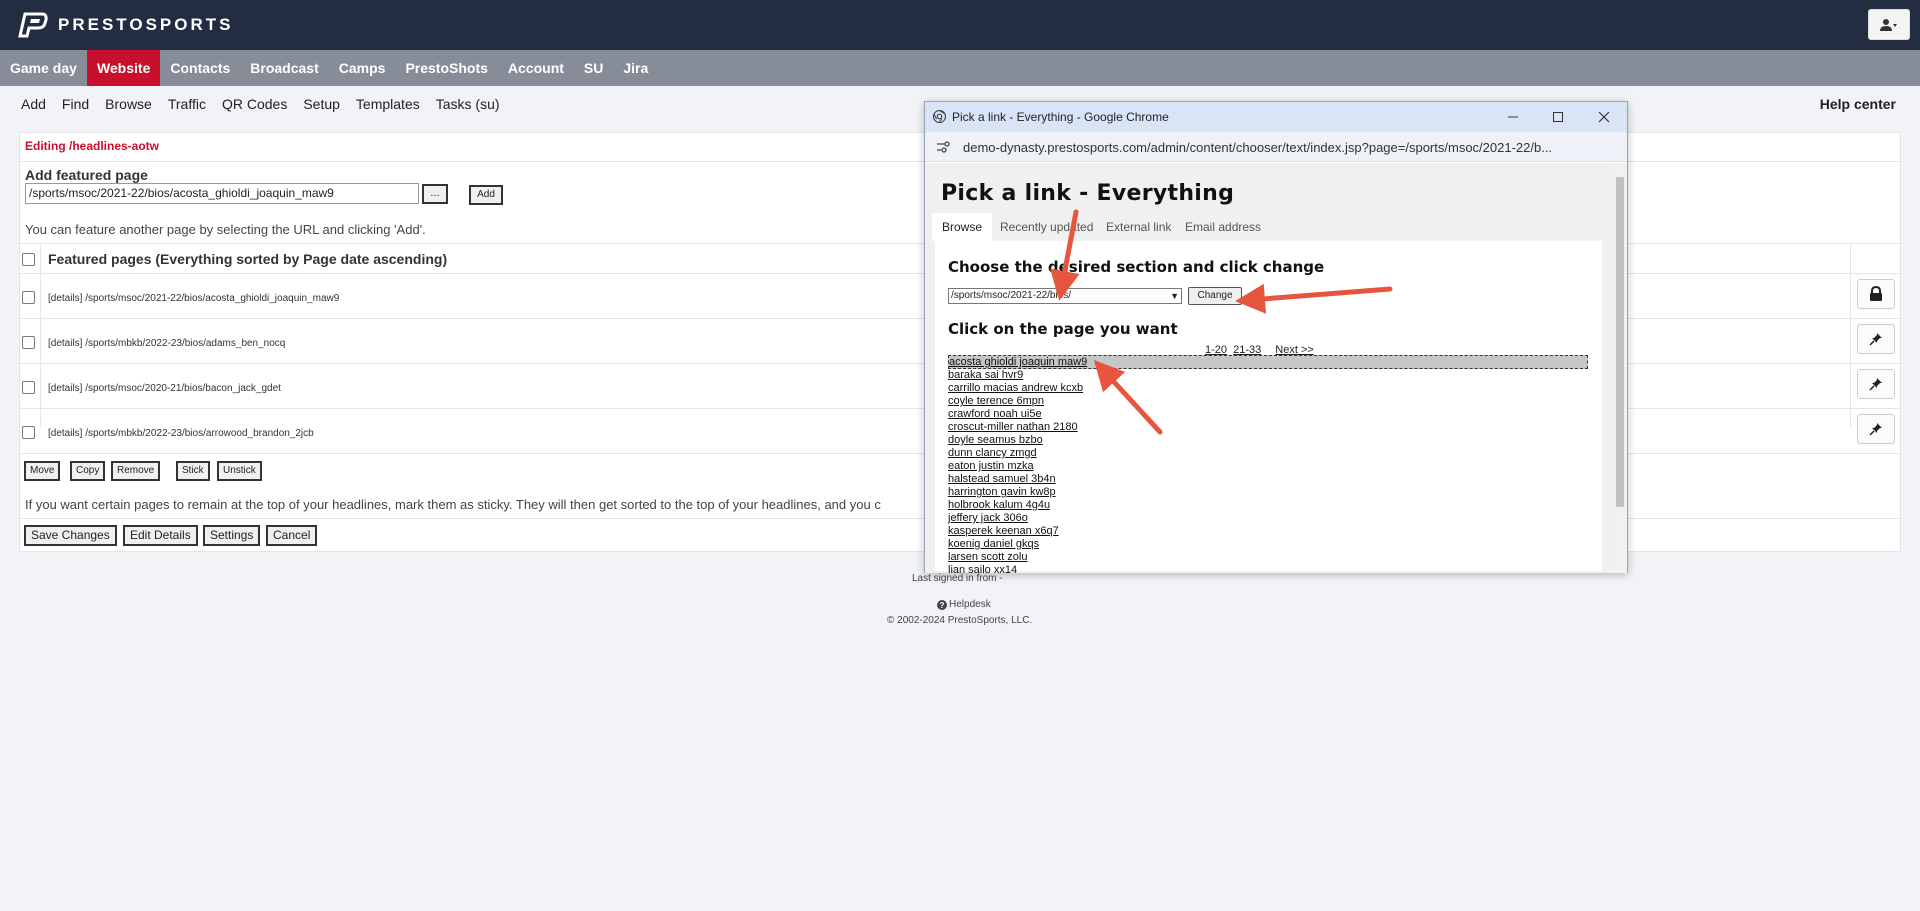 The height and width of the screenshot is (911, 1920). Describe the element at coordinates (123, 68) in the screenshot. I see `nav-website: Website` at that location.